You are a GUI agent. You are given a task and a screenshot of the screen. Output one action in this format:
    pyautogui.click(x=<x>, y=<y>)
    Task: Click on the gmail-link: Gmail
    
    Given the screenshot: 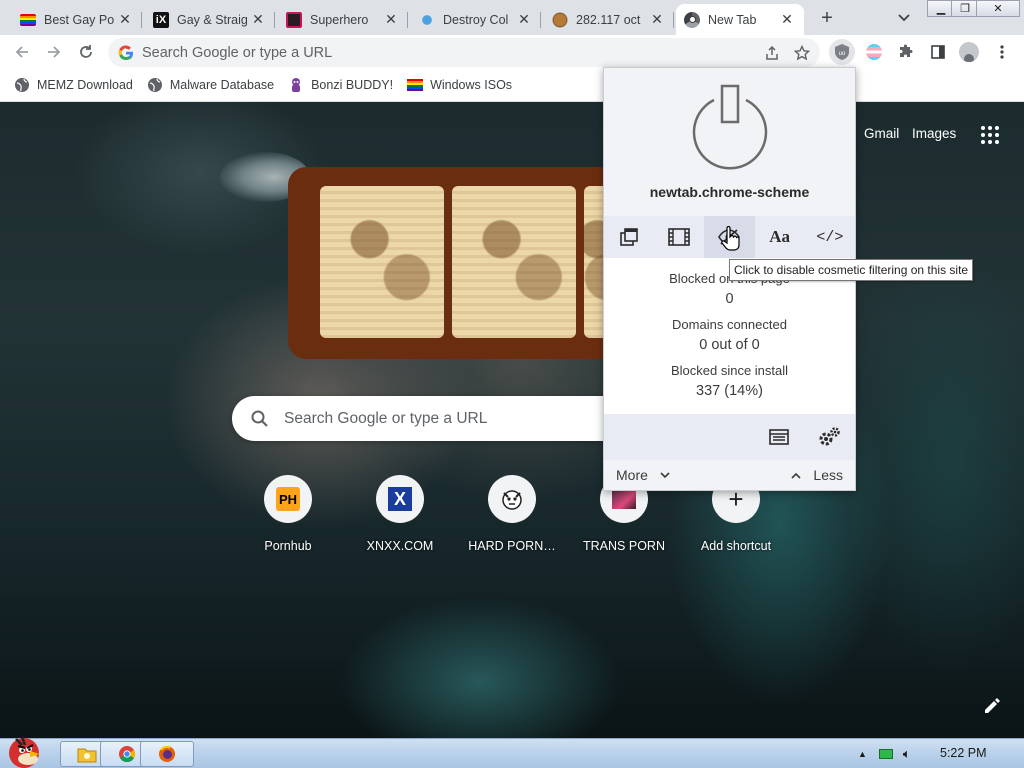 What is the action you would take?
    pyautogui.click(x=881, y=133)
    